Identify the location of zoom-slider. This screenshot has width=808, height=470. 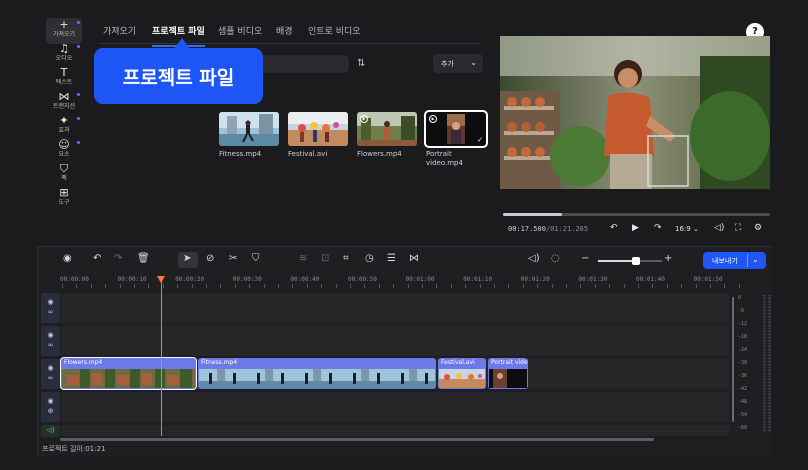
(630, 261).